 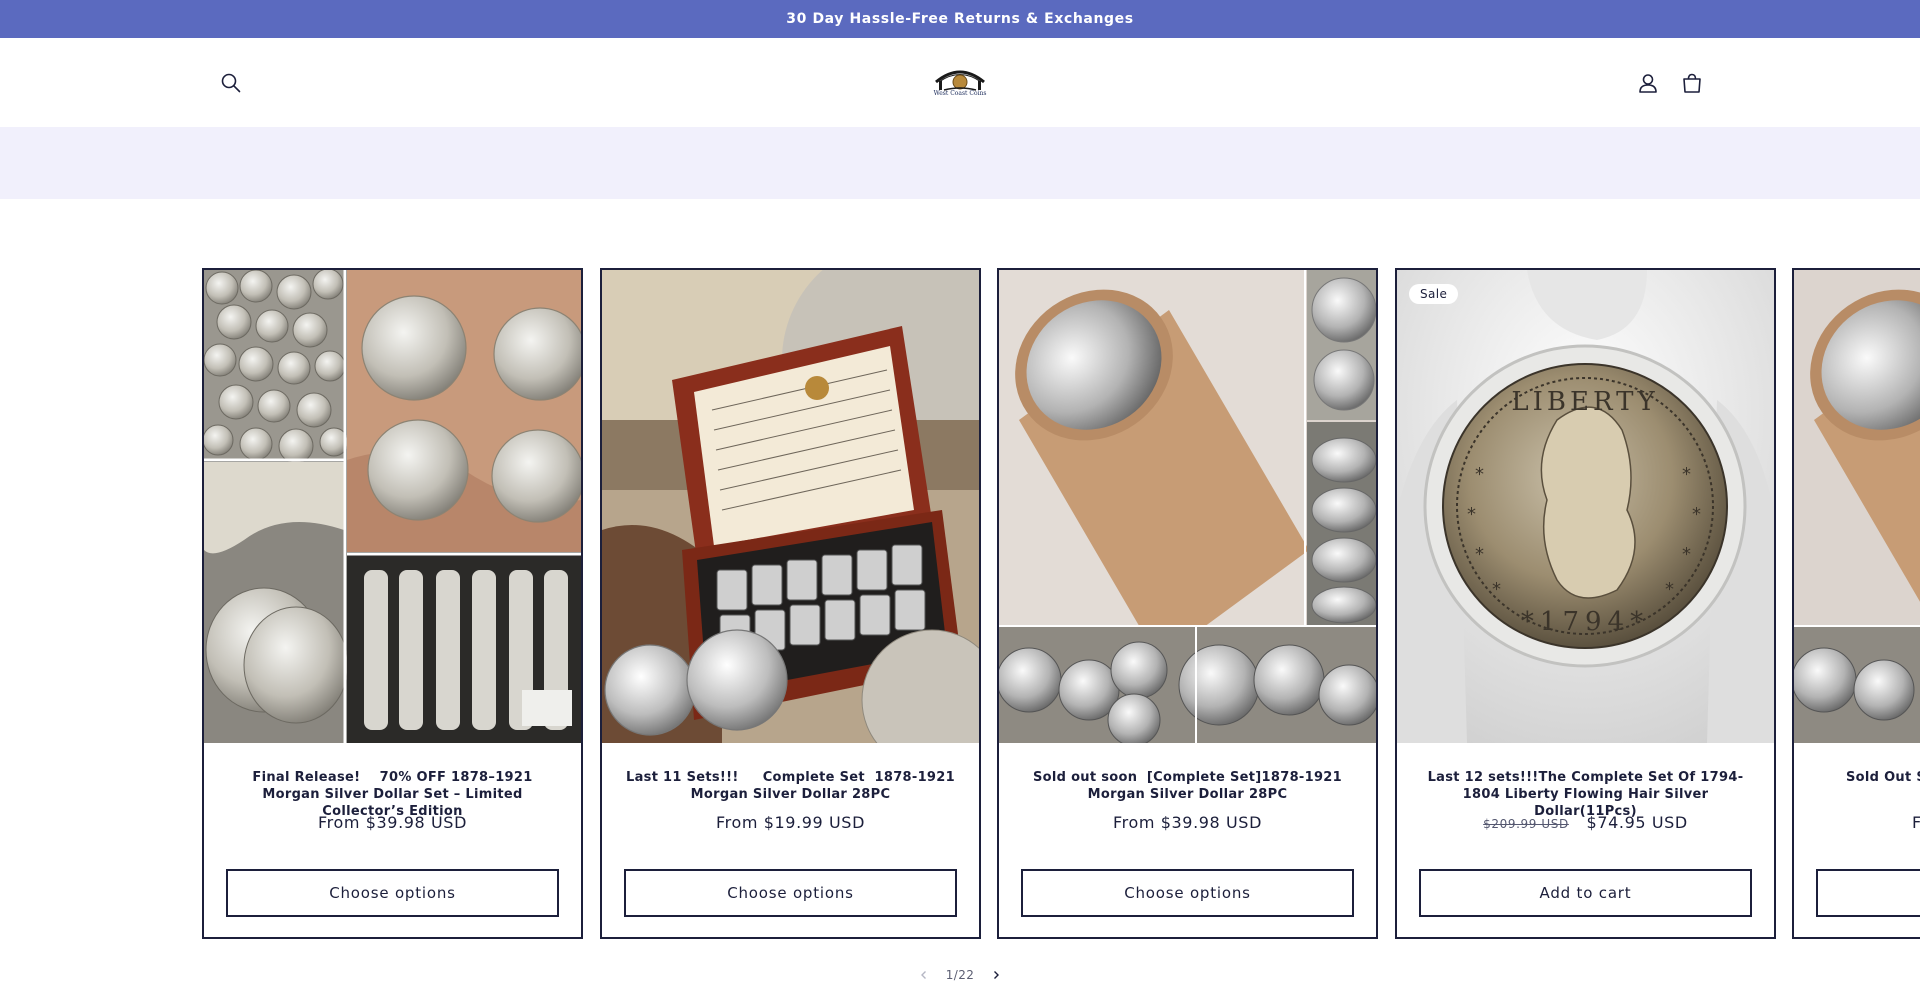 I want to click on product-image: LIBERTY *1794* * * * * * * * * Sale, so click(x=1585, y=506).